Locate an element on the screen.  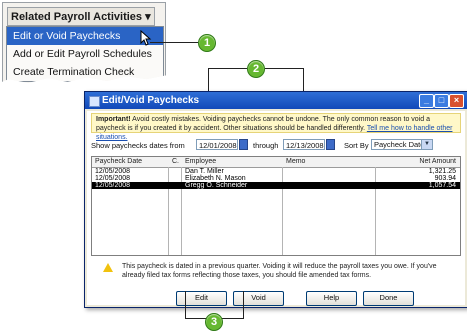
sort-by-select: Paycheck Date ▼ is located at coordinates (402, 144).